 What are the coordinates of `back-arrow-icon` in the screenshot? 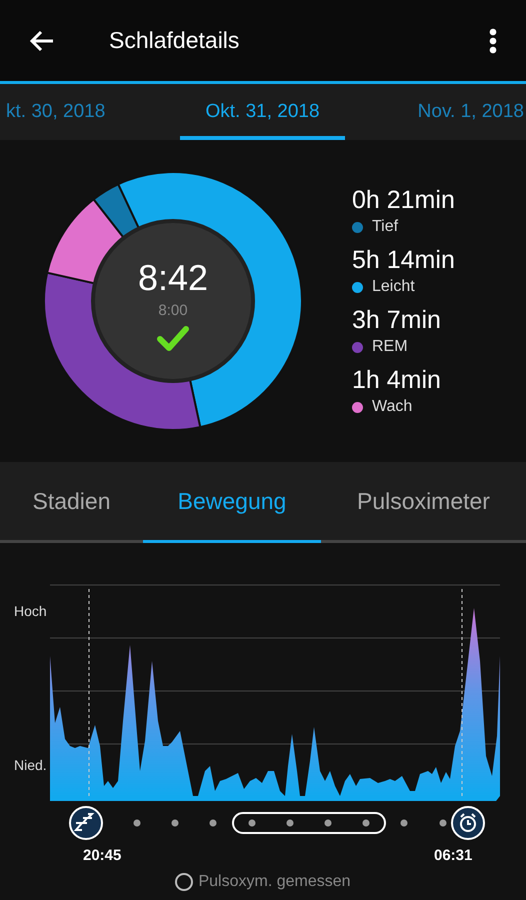 It's located at (42, 41).